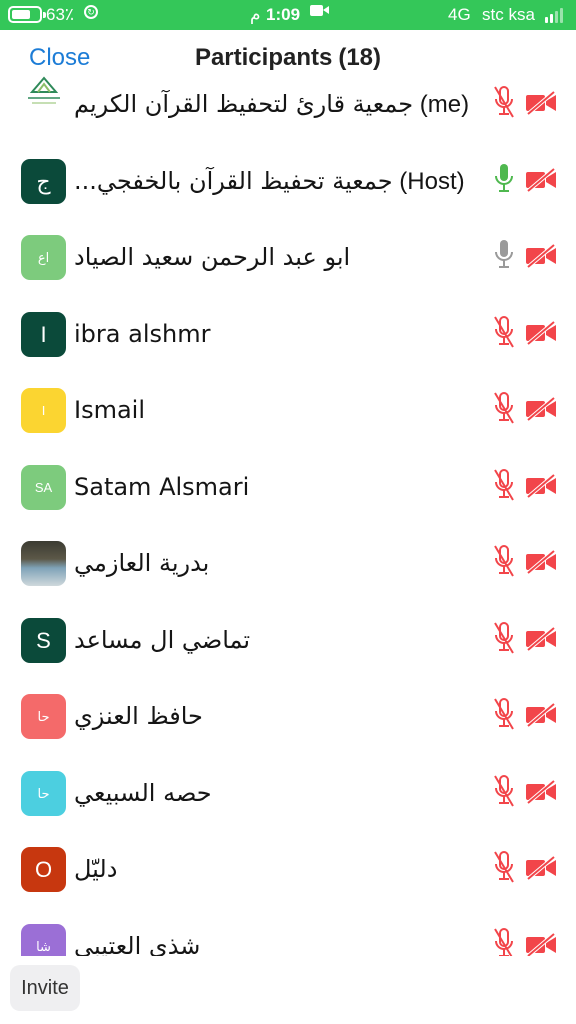 The height and width of the screenshot is (1024, 576). What do you see at coordinates (142, 333) in the screenshot?
I see `participant-name: ibra alshmr` at bounding box center [142, 333].